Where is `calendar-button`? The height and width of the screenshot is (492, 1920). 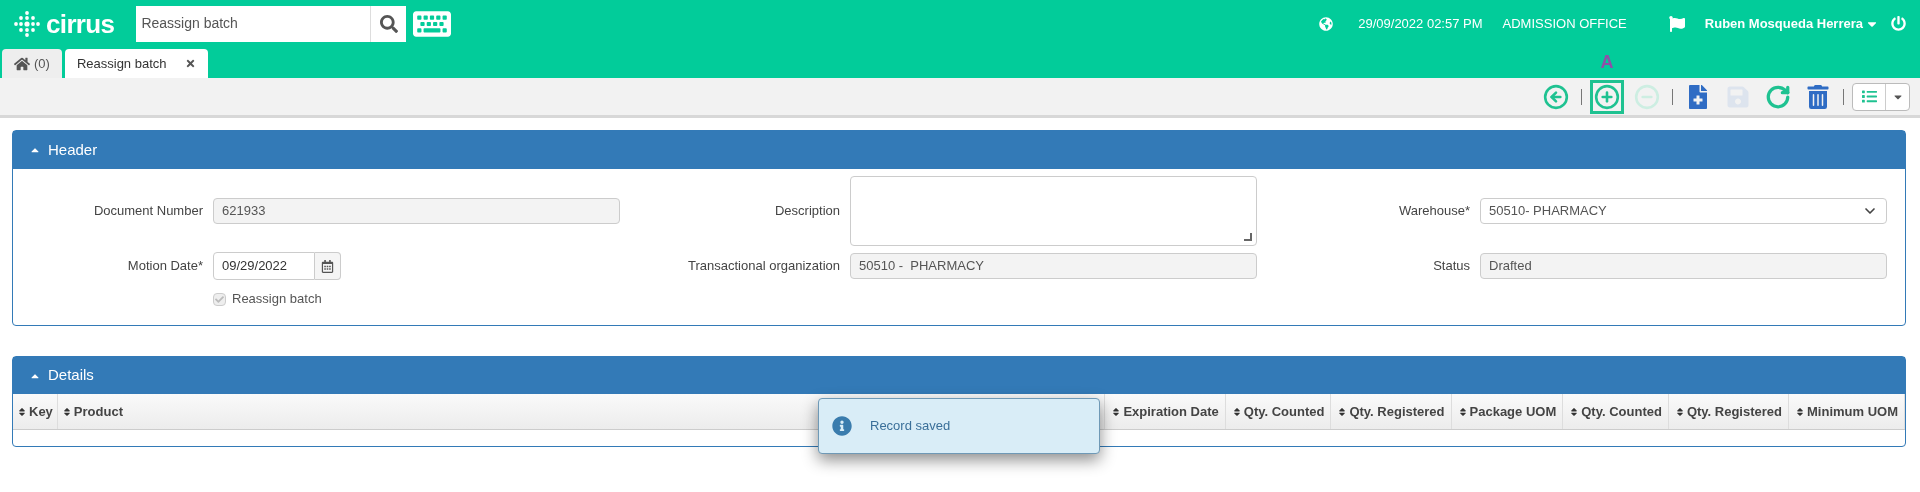
calendar-button is located at coordinates (328, 266).